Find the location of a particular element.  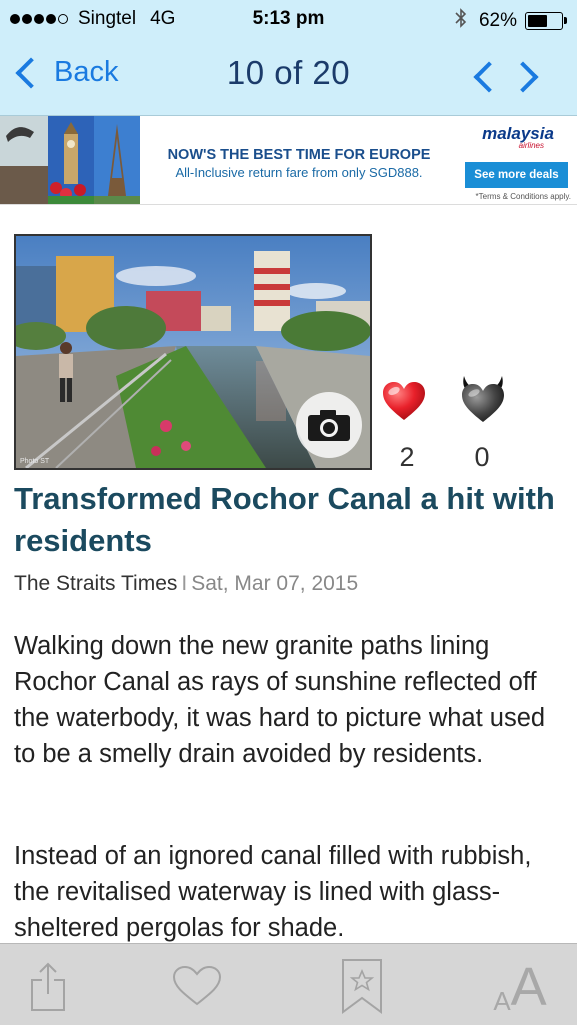

article-byline: The Straits Times I Sat, Mar 07, 2015 is located at coordinates (186, 584).